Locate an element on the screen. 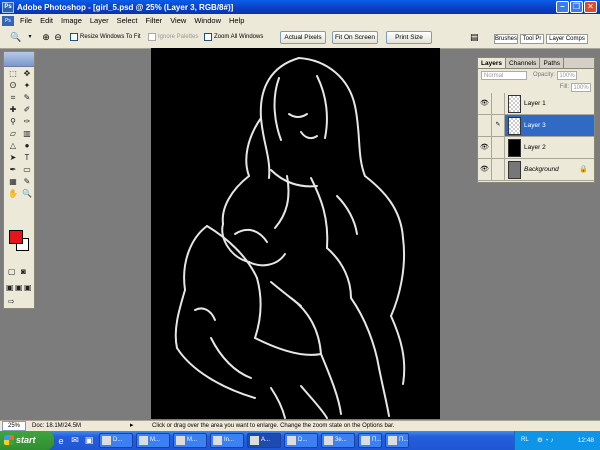 The width and height of the screenshot is (600, 450). tab-layer-comps: Layer Comps is located at coordinates (567, 39).